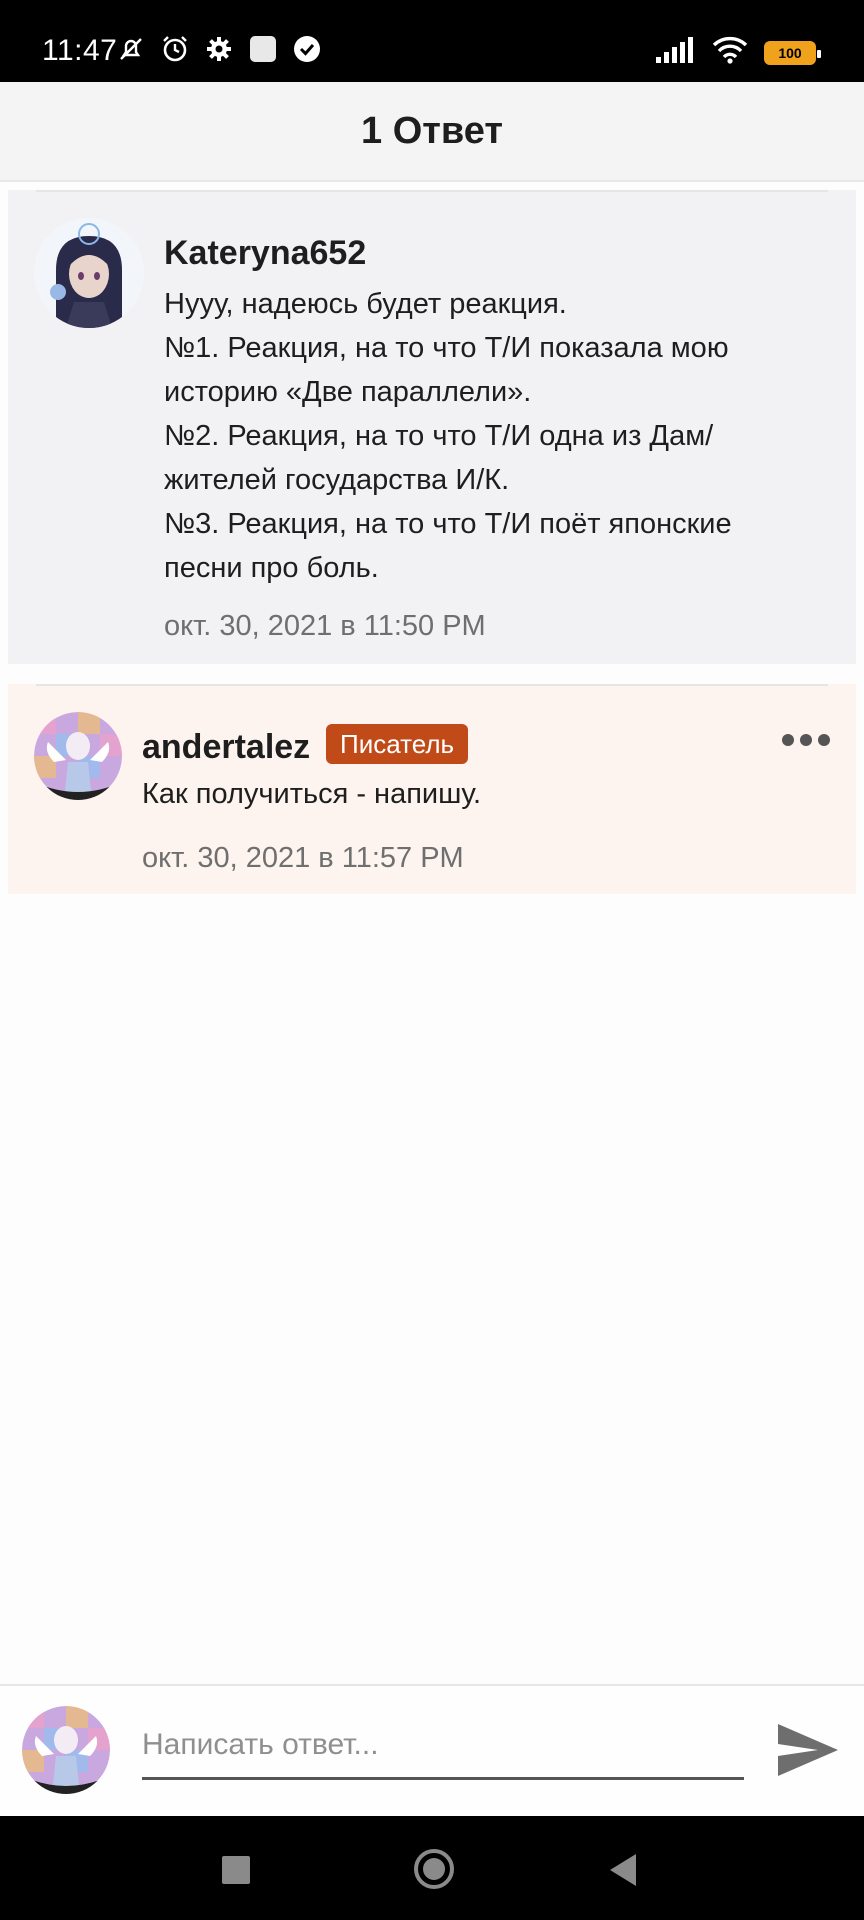  Describe the element at coordinates (303, 858) in the screenshot. I see `comment-timestamp: окт. 30, 2021 в 11:57 PM` at that location.